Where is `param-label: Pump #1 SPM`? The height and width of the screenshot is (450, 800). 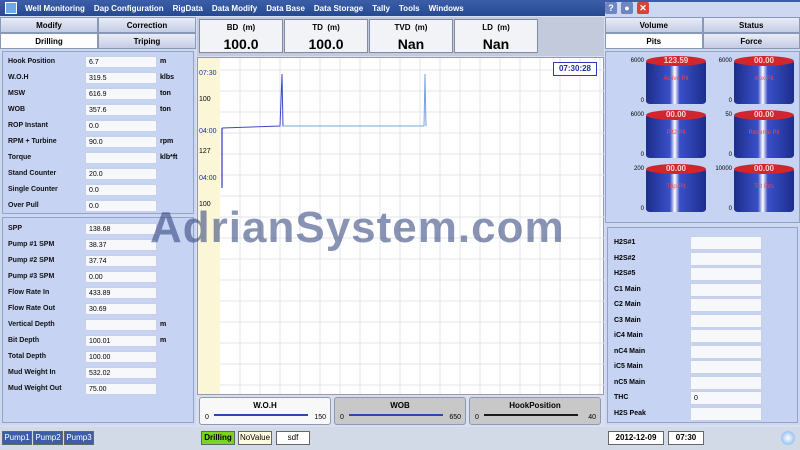 param-label: Pump #1 SPM is located at coordinates (31, 244).